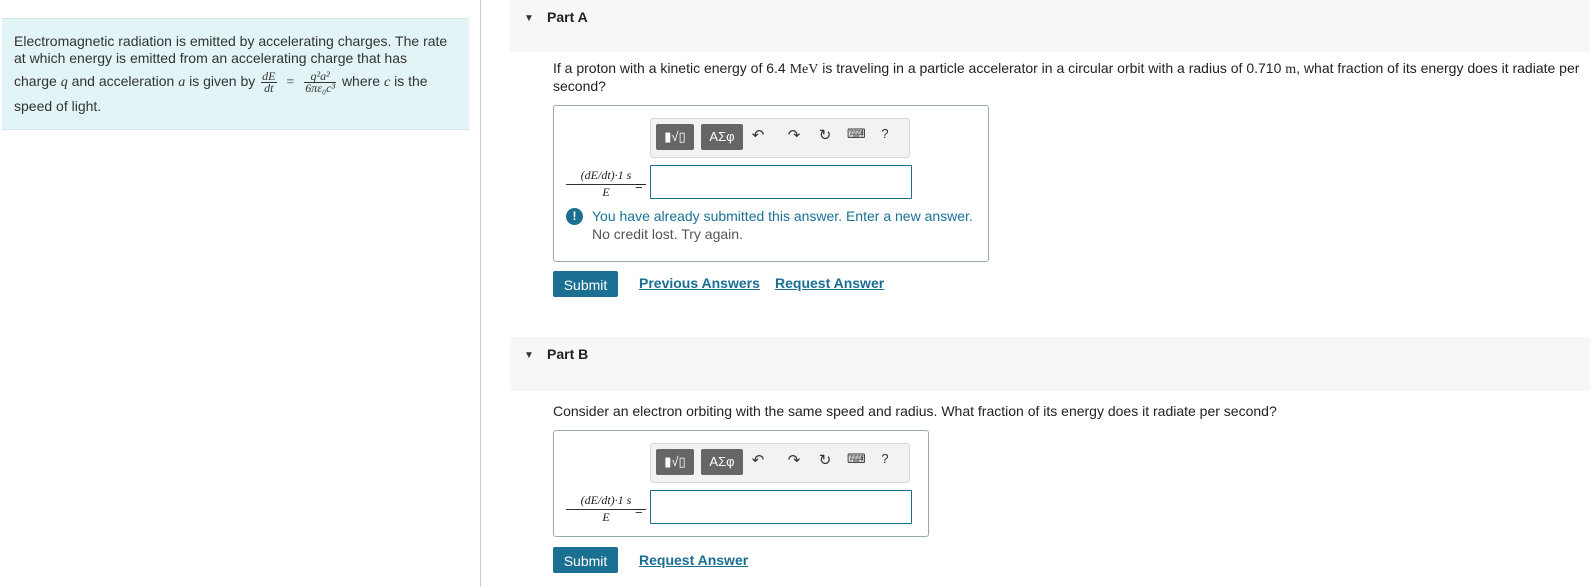 Image resolution: width=1590 pixels, height=587 pixels. Describe the element at coordinates (269, 82) in the screenshot. I see `derivative-fraction: dE dt` at that location.